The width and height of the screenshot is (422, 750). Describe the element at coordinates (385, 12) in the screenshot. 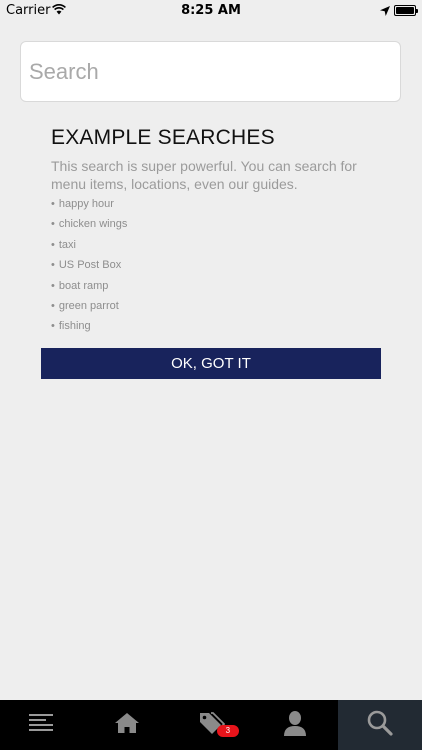

I see `location-arrow-icon` at that location.